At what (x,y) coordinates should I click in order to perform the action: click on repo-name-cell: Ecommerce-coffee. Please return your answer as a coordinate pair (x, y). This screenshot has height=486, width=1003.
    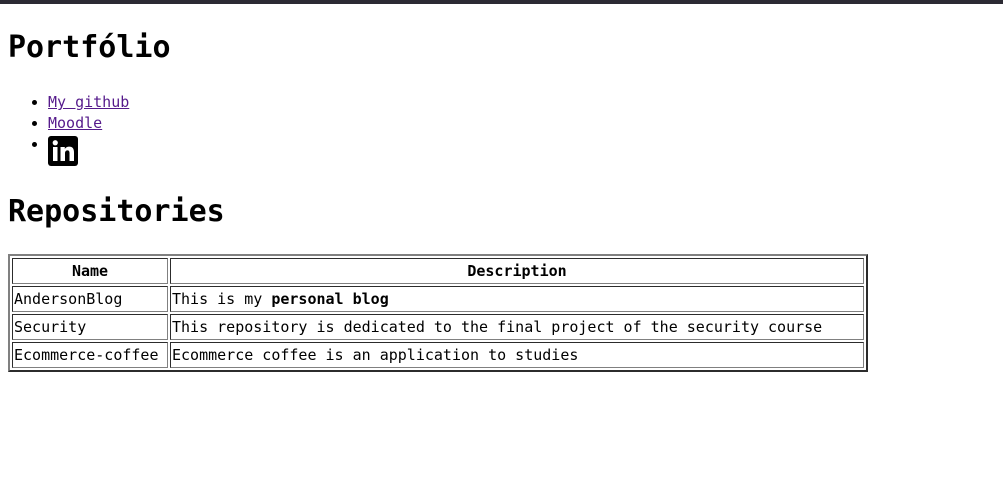
    Looking at the image, I should click on (90, 355).